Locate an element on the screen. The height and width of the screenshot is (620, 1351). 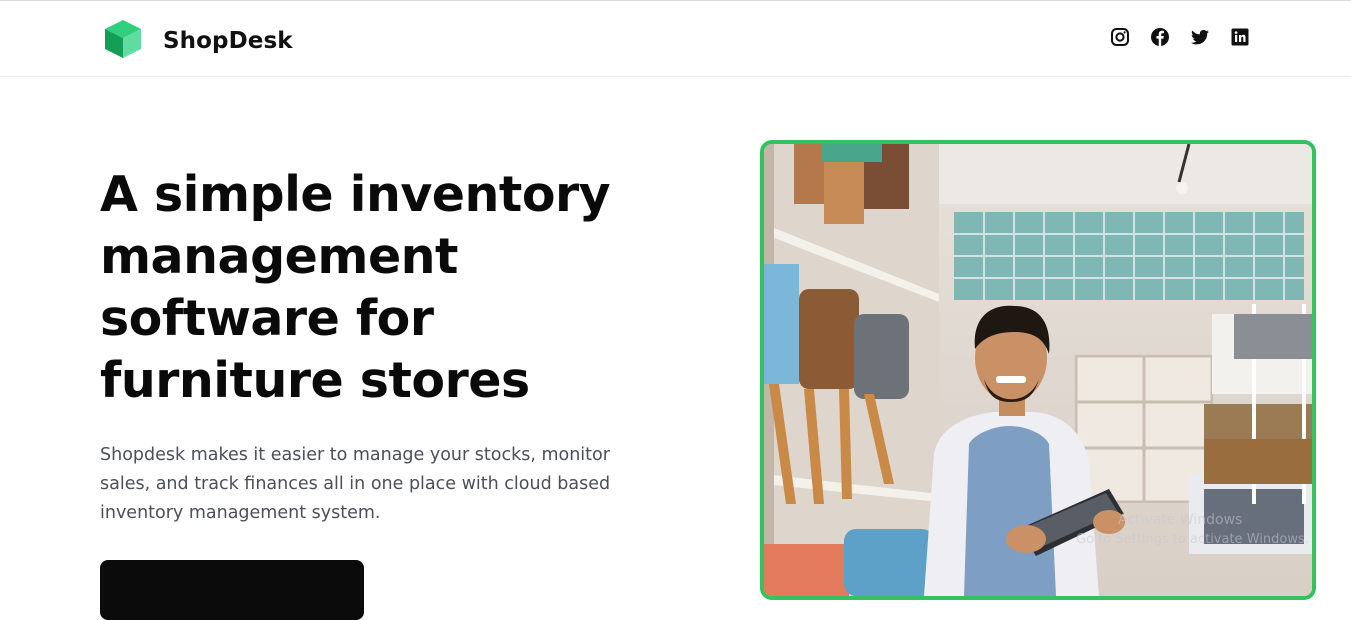
headline-line: furniture stores is located at coordinates (315, 380).